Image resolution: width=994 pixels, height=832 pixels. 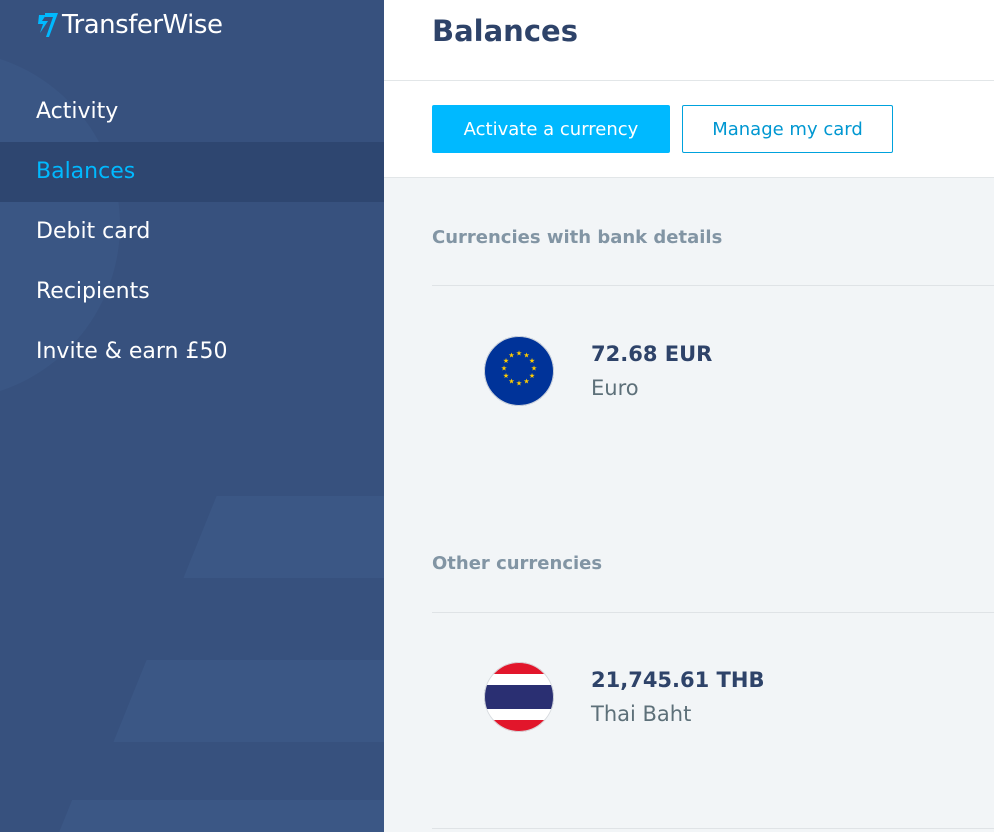 I want to click on sidebar-item-recipients: Recipients, so click(x=192, y=292).